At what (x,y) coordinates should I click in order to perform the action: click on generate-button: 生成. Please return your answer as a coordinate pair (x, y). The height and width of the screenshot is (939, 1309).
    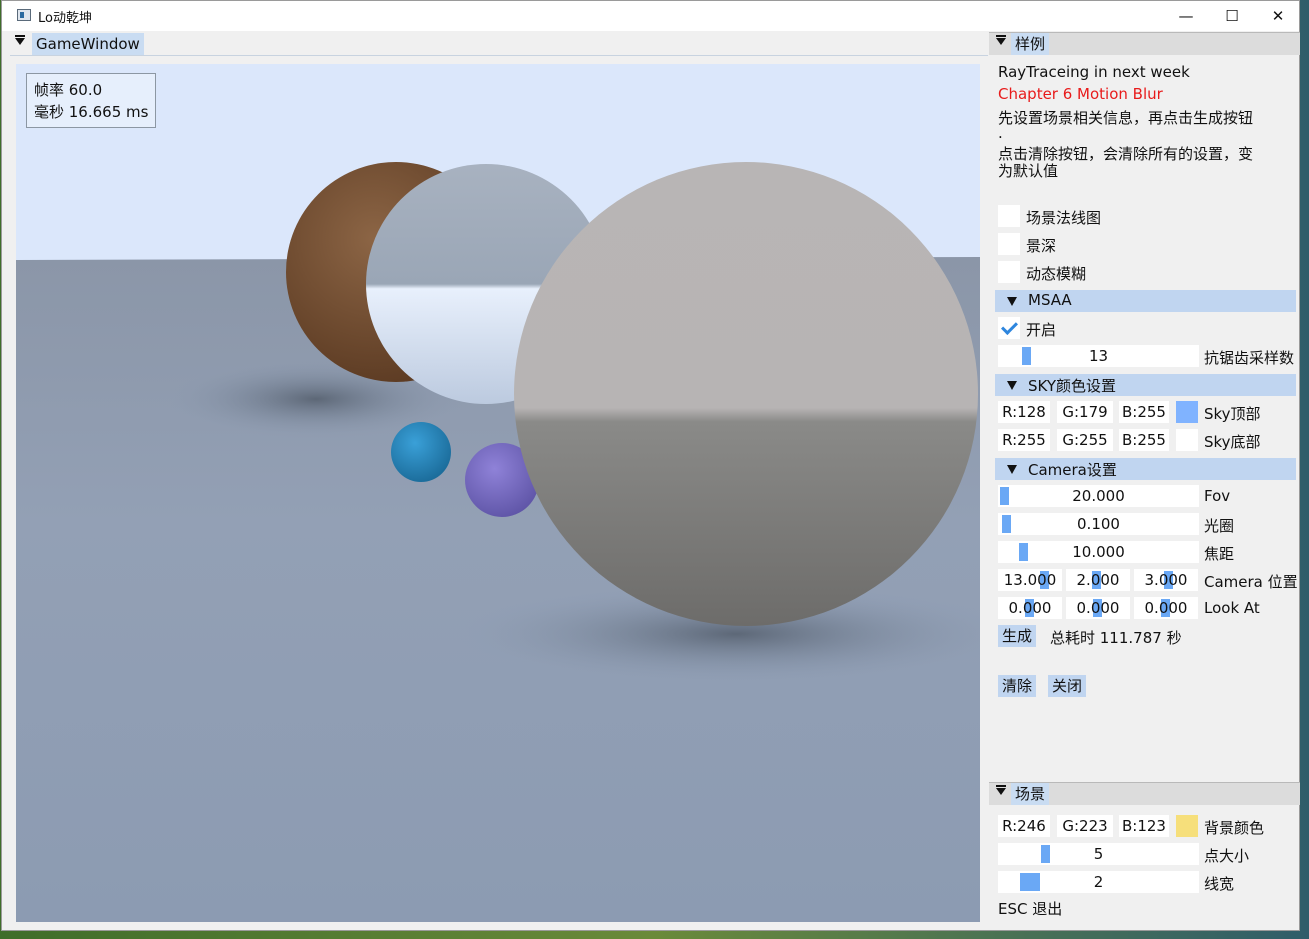
    Looking at the image, I should click on (1017, 636).